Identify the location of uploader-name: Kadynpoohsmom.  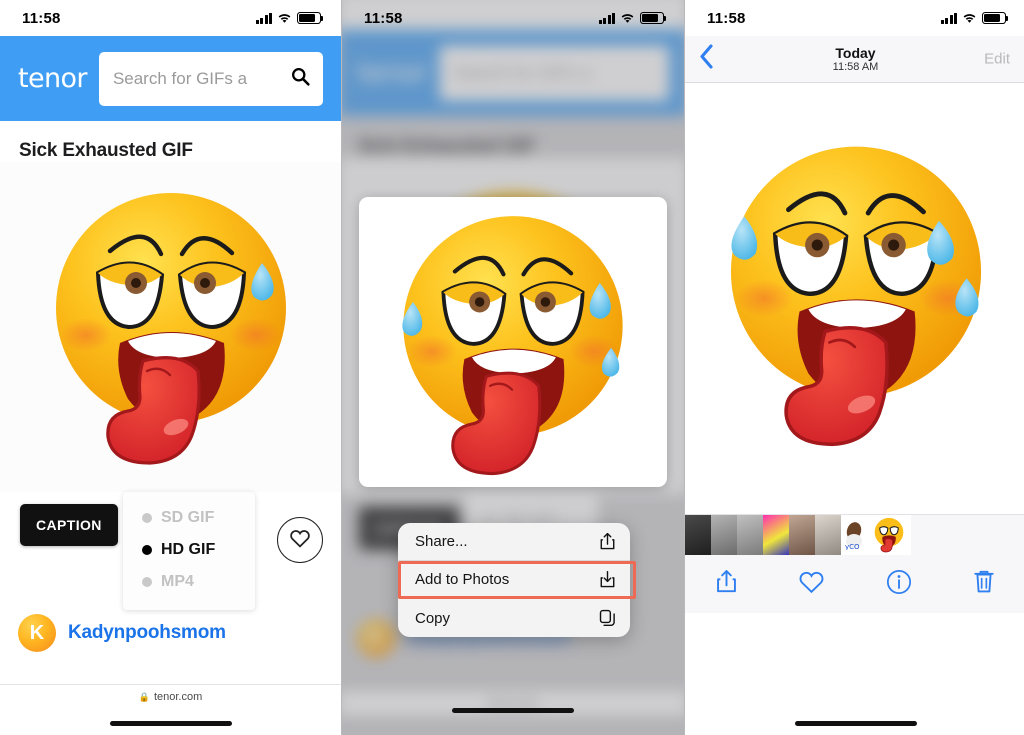
(147, 633).